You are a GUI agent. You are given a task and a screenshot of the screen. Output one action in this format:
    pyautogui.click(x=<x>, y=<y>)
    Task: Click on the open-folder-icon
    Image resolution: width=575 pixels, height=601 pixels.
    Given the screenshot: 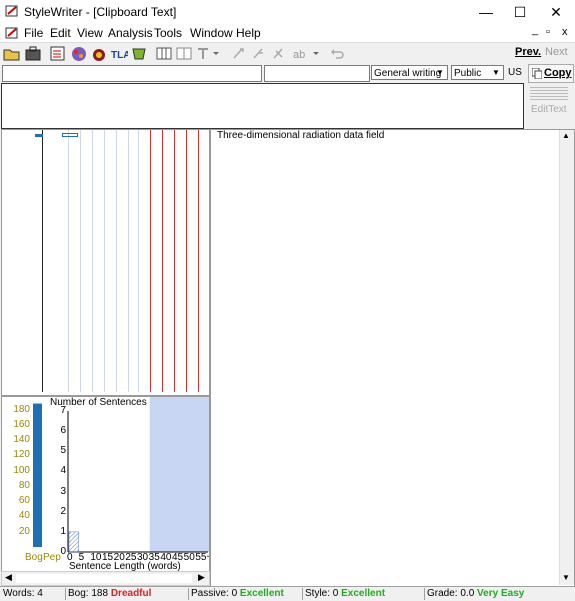 What is the action you would take?
    pyautogui.click(x=12, y=53)
    